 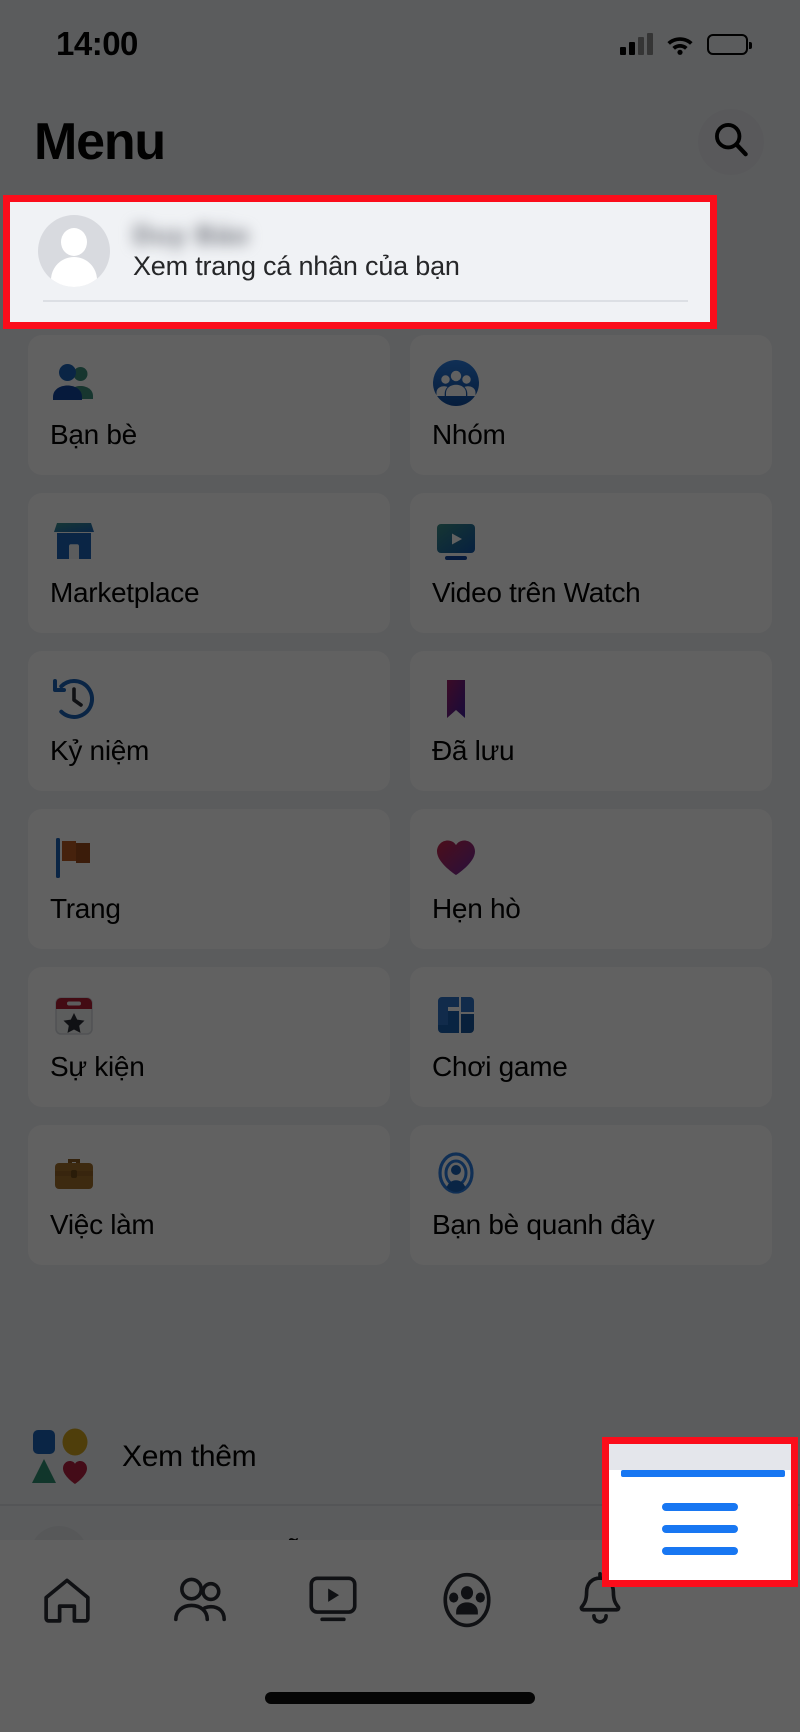 I want to click on menu-tile-saved: Đã lưu, so click(x=591, y=721).